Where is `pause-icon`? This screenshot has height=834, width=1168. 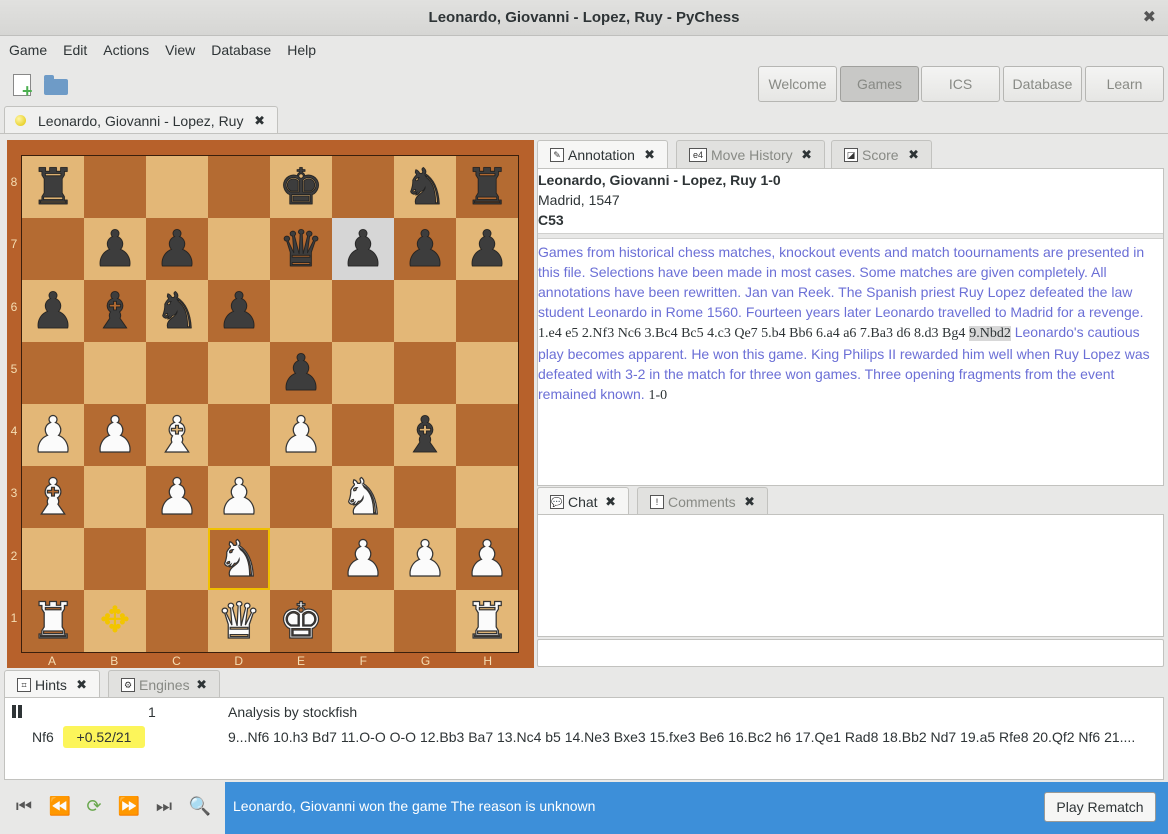
pause-icon is located at coordinates (18, 712).